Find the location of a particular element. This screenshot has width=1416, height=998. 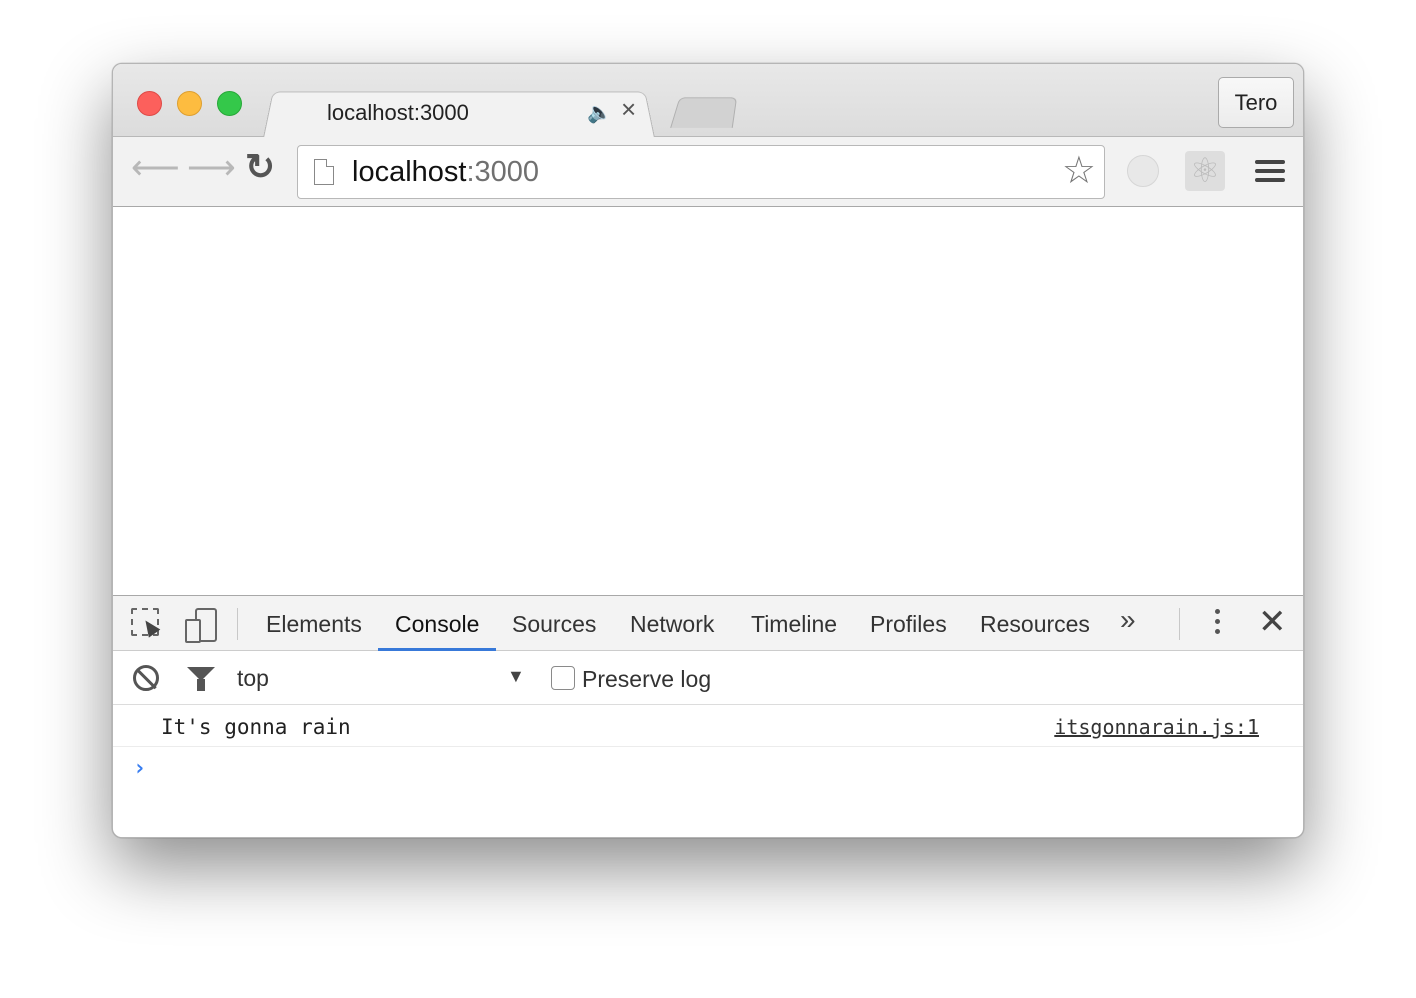

tab-title: localhost:3000 is located at coordinates (398, 112).